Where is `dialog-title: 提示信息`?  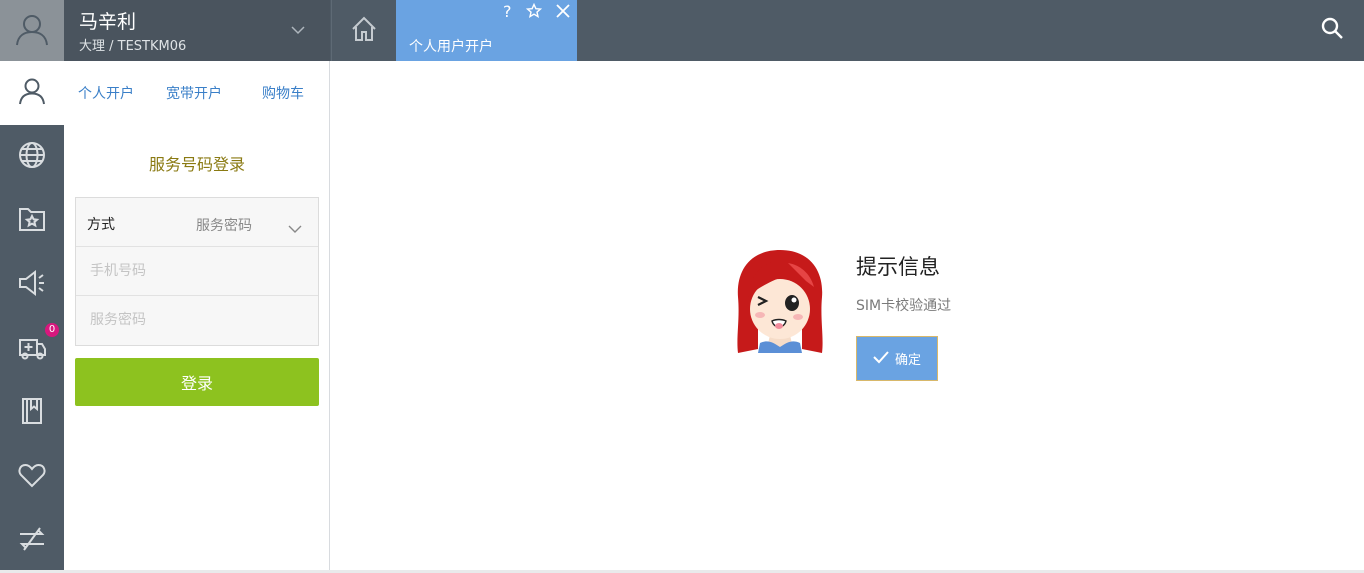 dialog-title: 提示信息 is located at coordinates (898, 267).